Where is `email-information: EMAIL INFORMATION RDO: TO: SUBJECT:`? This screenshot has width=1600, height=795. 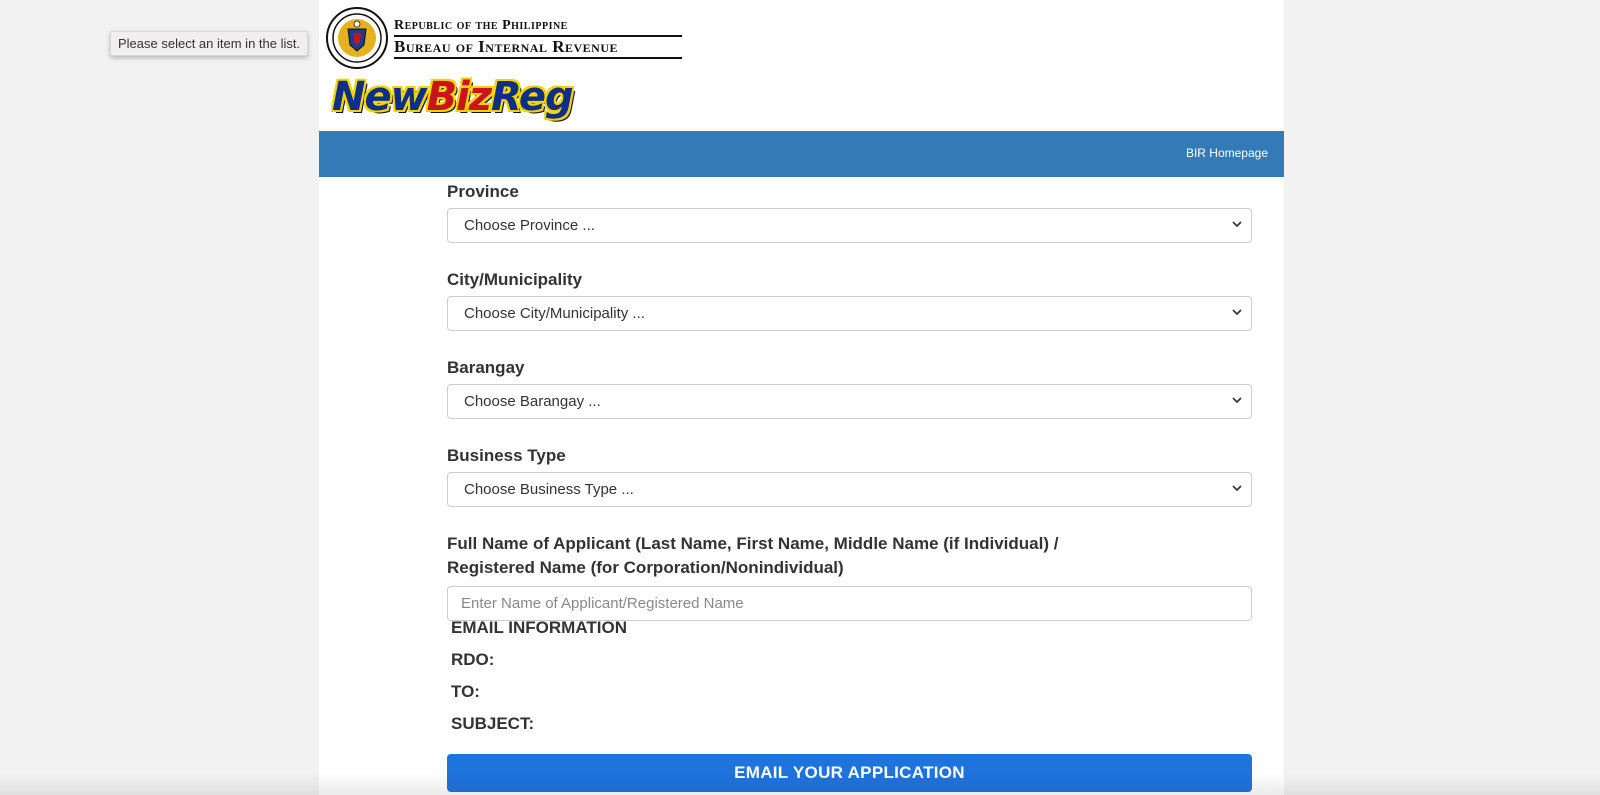 email-information: EMAIL INFORMATION RDO: TO: SUBJECT: is located at coordinates (539, 676).